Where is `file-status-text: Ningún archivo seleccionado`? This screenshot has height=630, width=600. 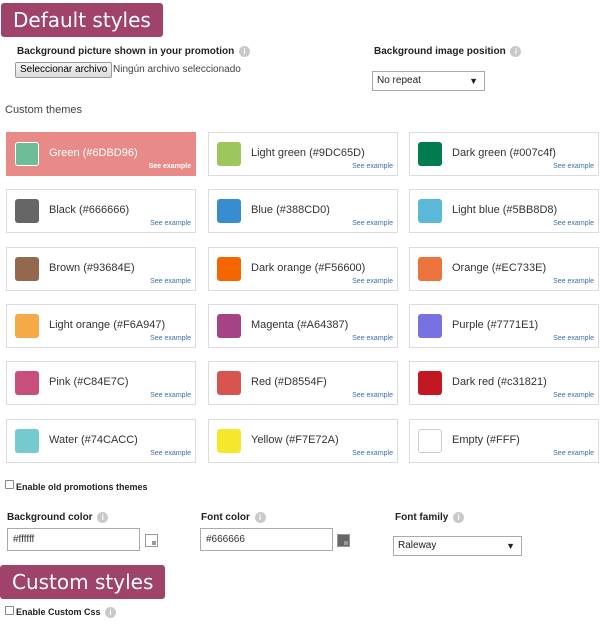 file-status-text: Ningún archivo seleccionado is located at coordinates (177, 69).